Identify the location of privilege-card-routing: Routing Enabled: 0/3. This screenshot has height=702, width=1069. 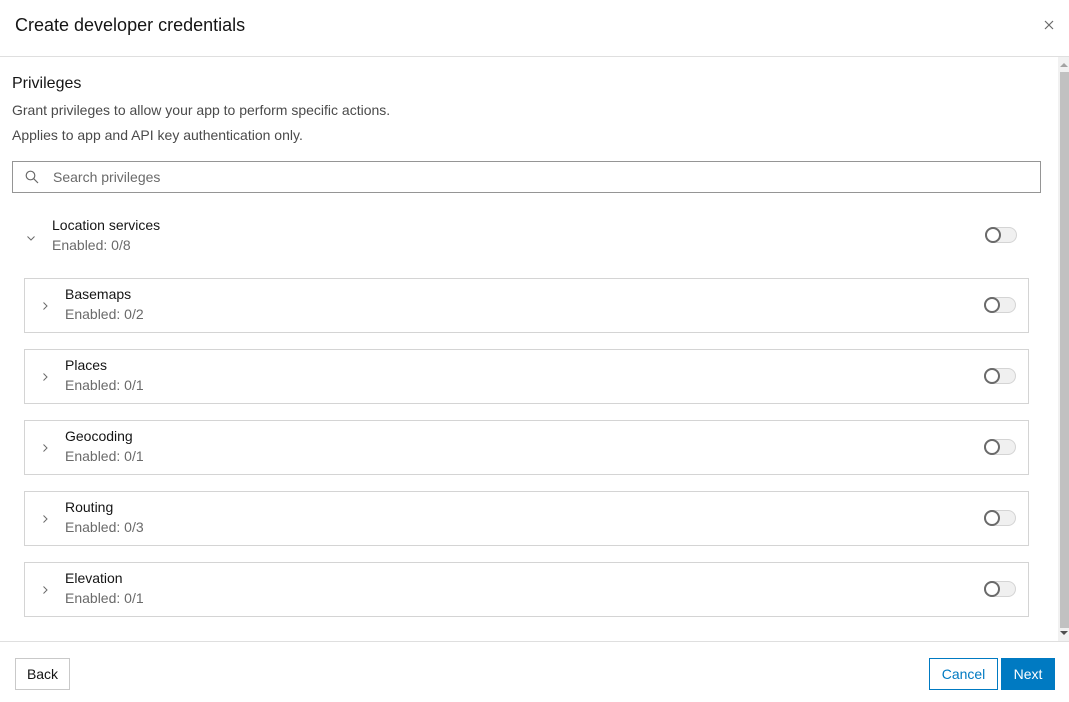
(526, 518).